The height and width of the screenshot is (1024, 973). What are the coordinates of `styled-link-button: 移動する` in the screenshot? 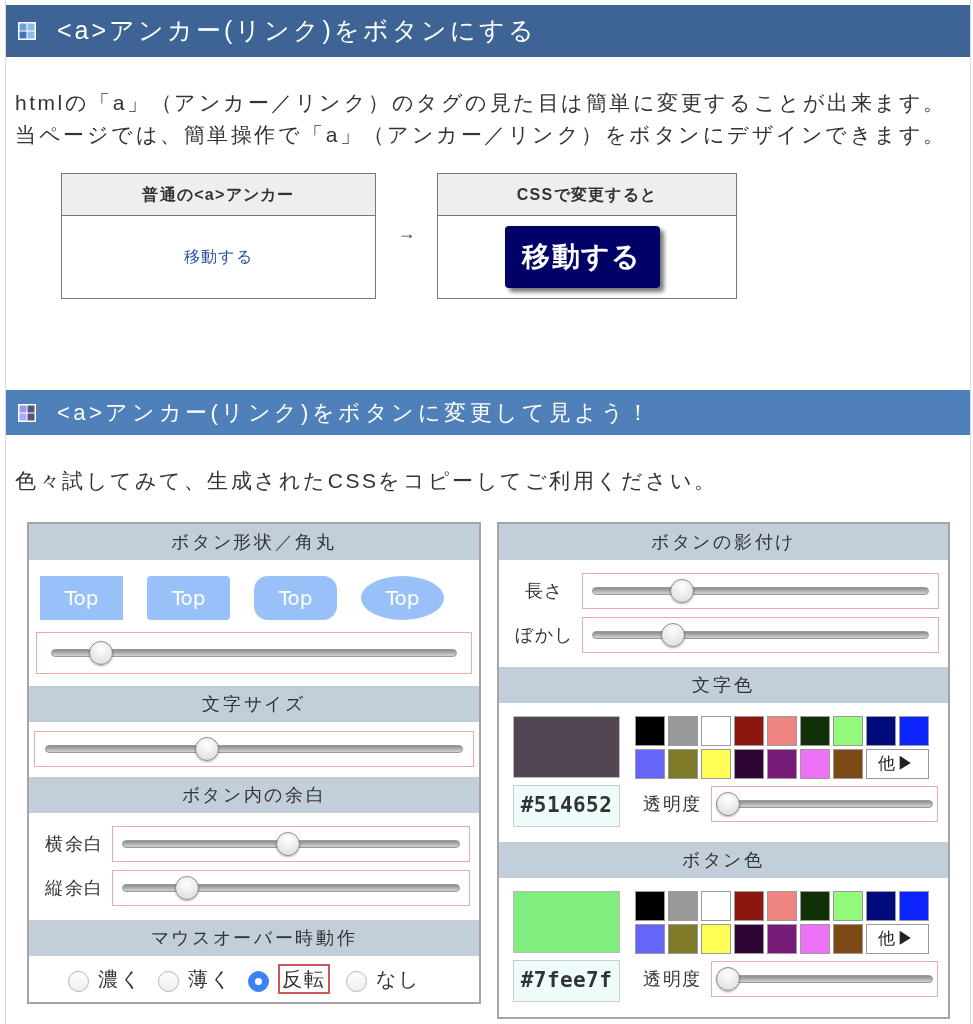 It's located at (582, 257).